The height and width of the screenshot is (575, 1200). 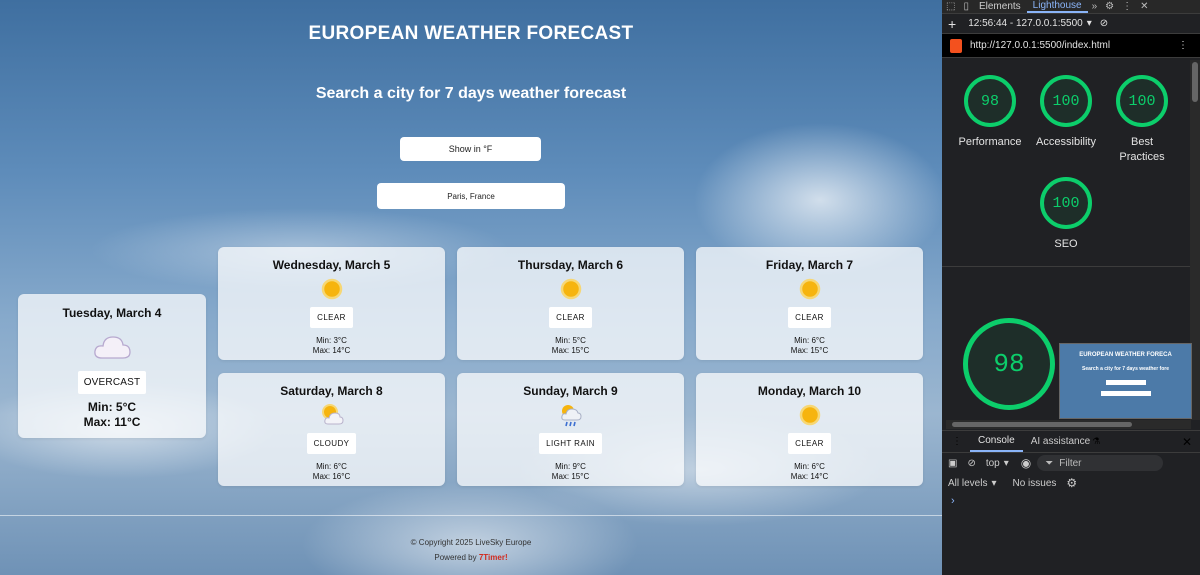 I want to click on forecast-day: Wednesday, March 5, so click(x=331, y=265).